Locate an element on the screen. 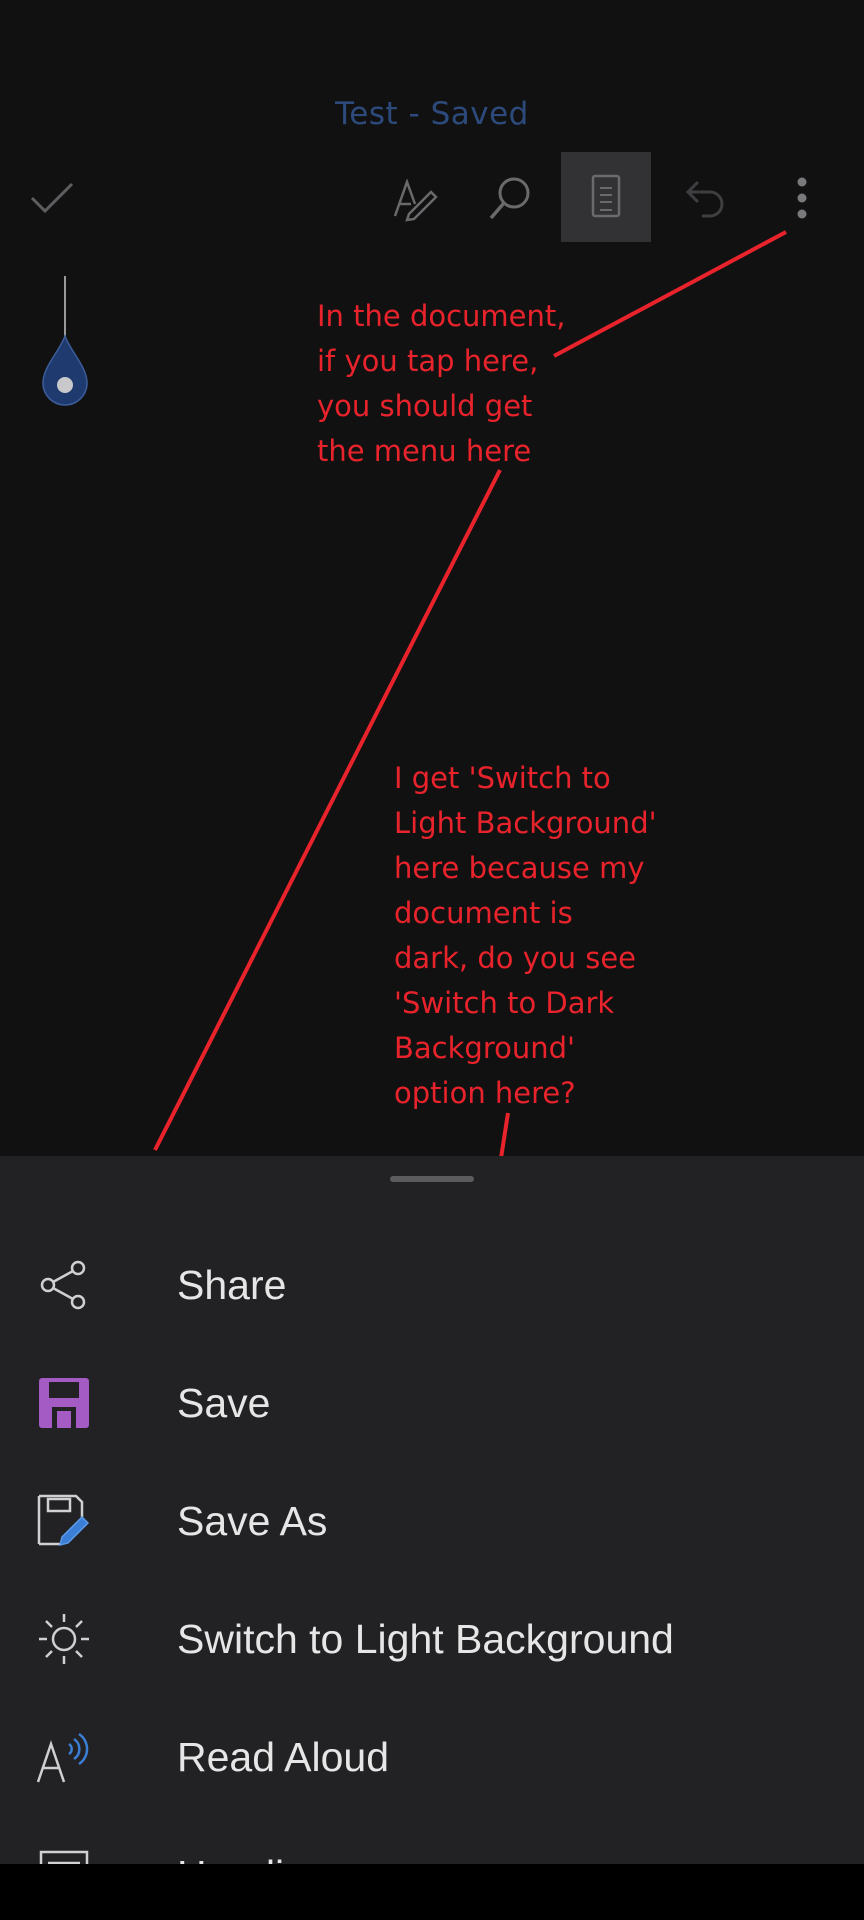 The height and width of the screenshot is (1920, 864). share-icon is located at coordinates (64, 1285).